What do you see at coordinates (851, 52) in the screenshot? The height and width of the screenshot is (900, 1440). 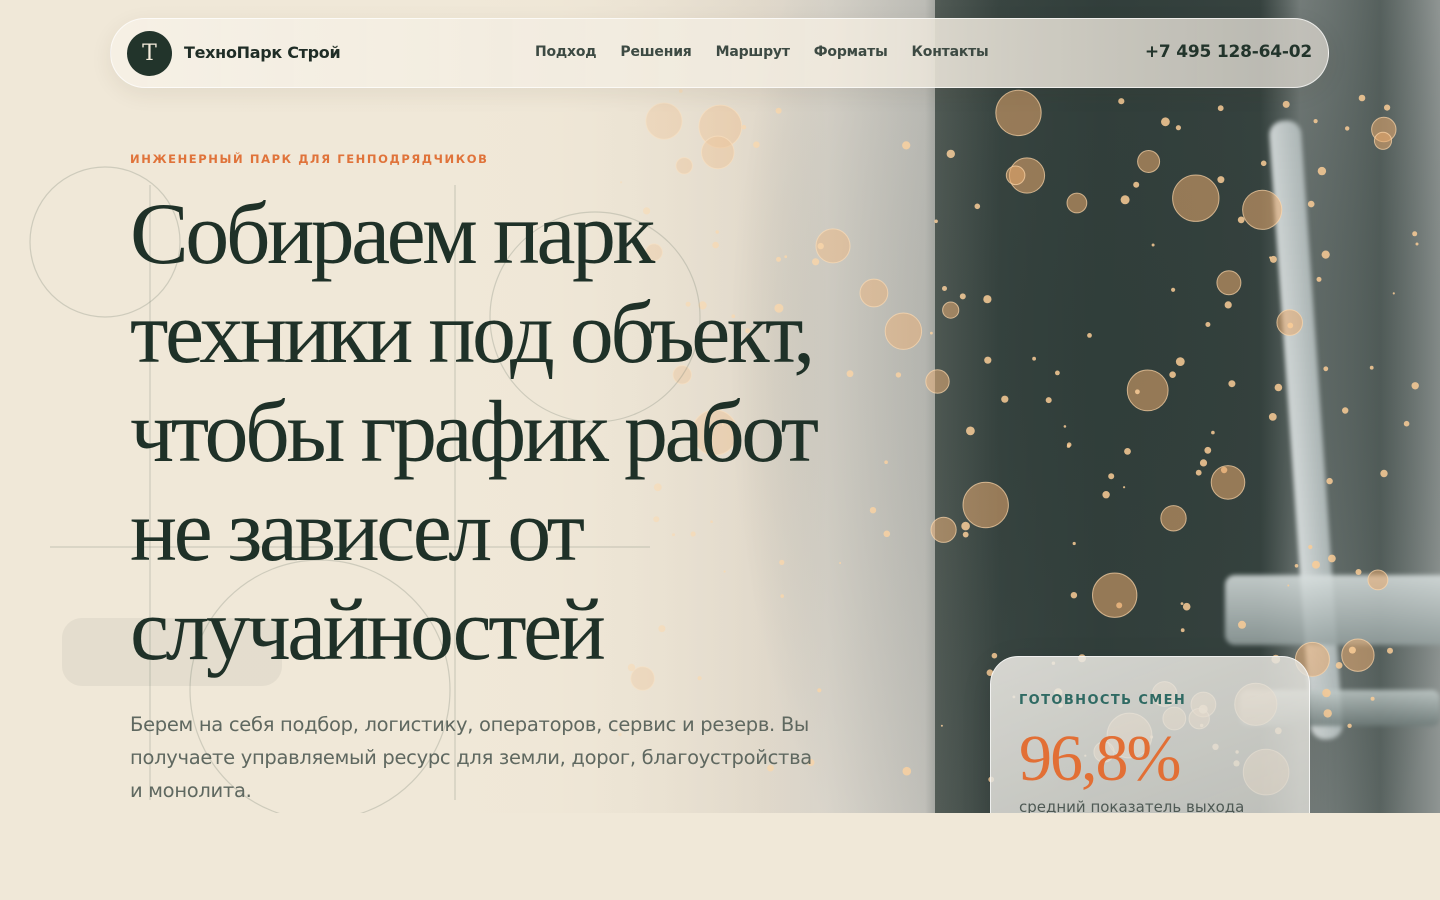 I see `nav-link-formats: Форматы` at bounding box center [851, 52].